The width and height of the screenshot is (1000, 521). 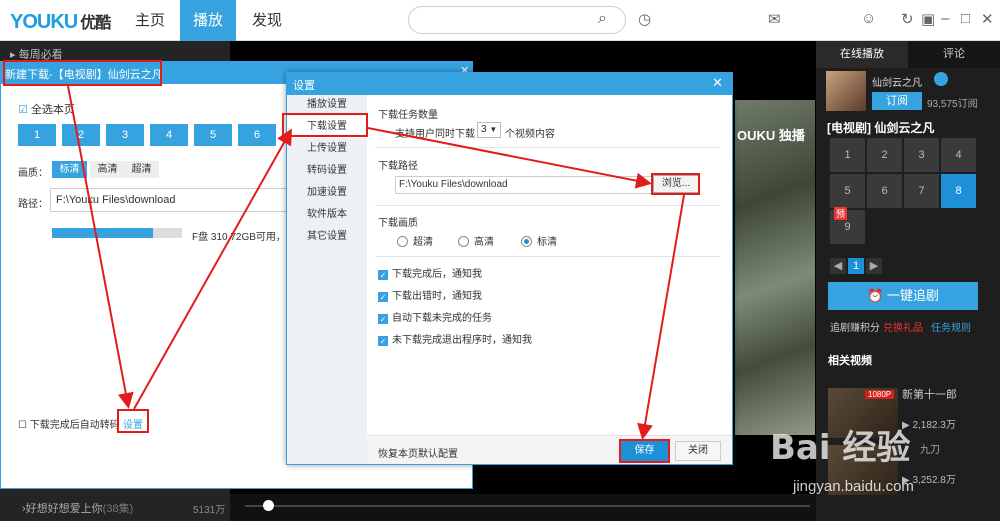 What do you see at coordinates (840, 448) in the screenshot?
I see `baidu-watermark: Bai 经验` at bounding box center [840, 448].